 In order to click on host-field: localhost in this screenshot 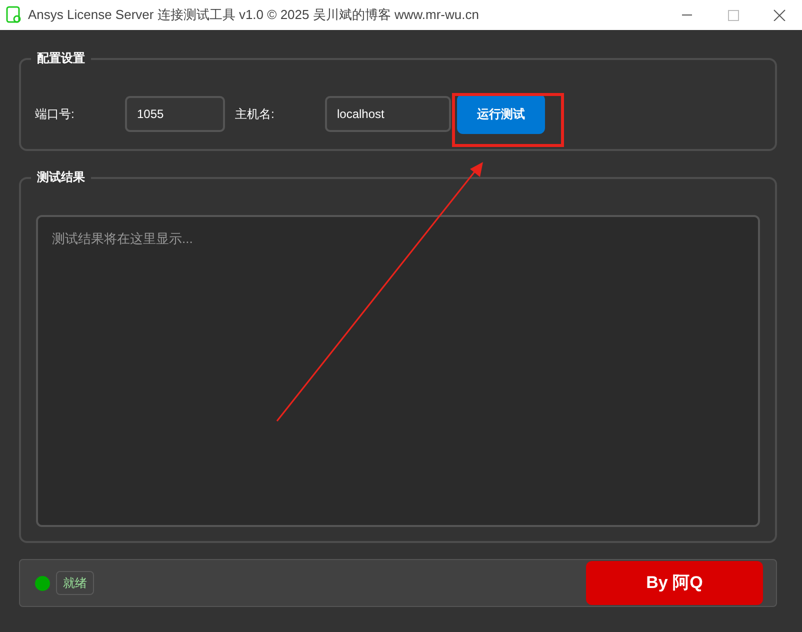, I will do `click(388, 114)`.